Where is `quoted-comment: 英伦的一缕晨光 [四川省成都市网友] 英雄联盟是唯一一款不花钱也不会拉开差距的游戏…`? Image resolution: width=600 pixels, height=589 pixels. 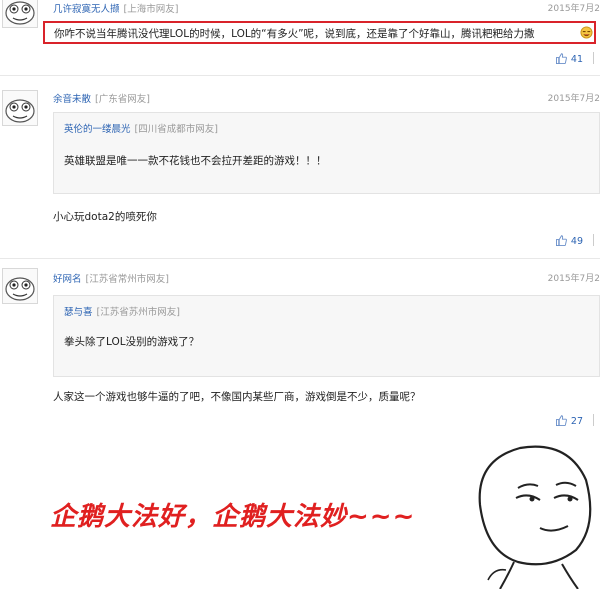
quoted-comment: 英伦的一缕晨光 [四川省成都市网友] 英雄联盟是唯一一款不花钱也不会拉开差距的游戏… is located at coordinates (326, 153).